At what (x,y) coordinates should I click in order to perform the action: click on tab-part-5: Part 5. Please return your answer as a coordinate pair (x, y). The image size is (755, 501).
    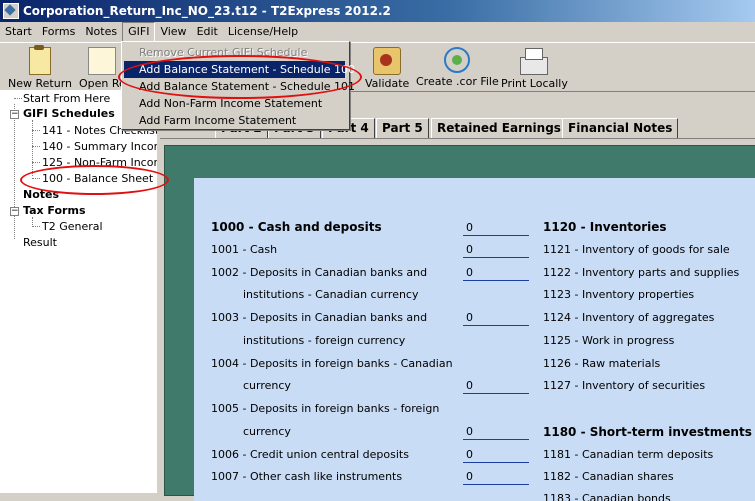
    Looking at the image, I should click on (402, 128).